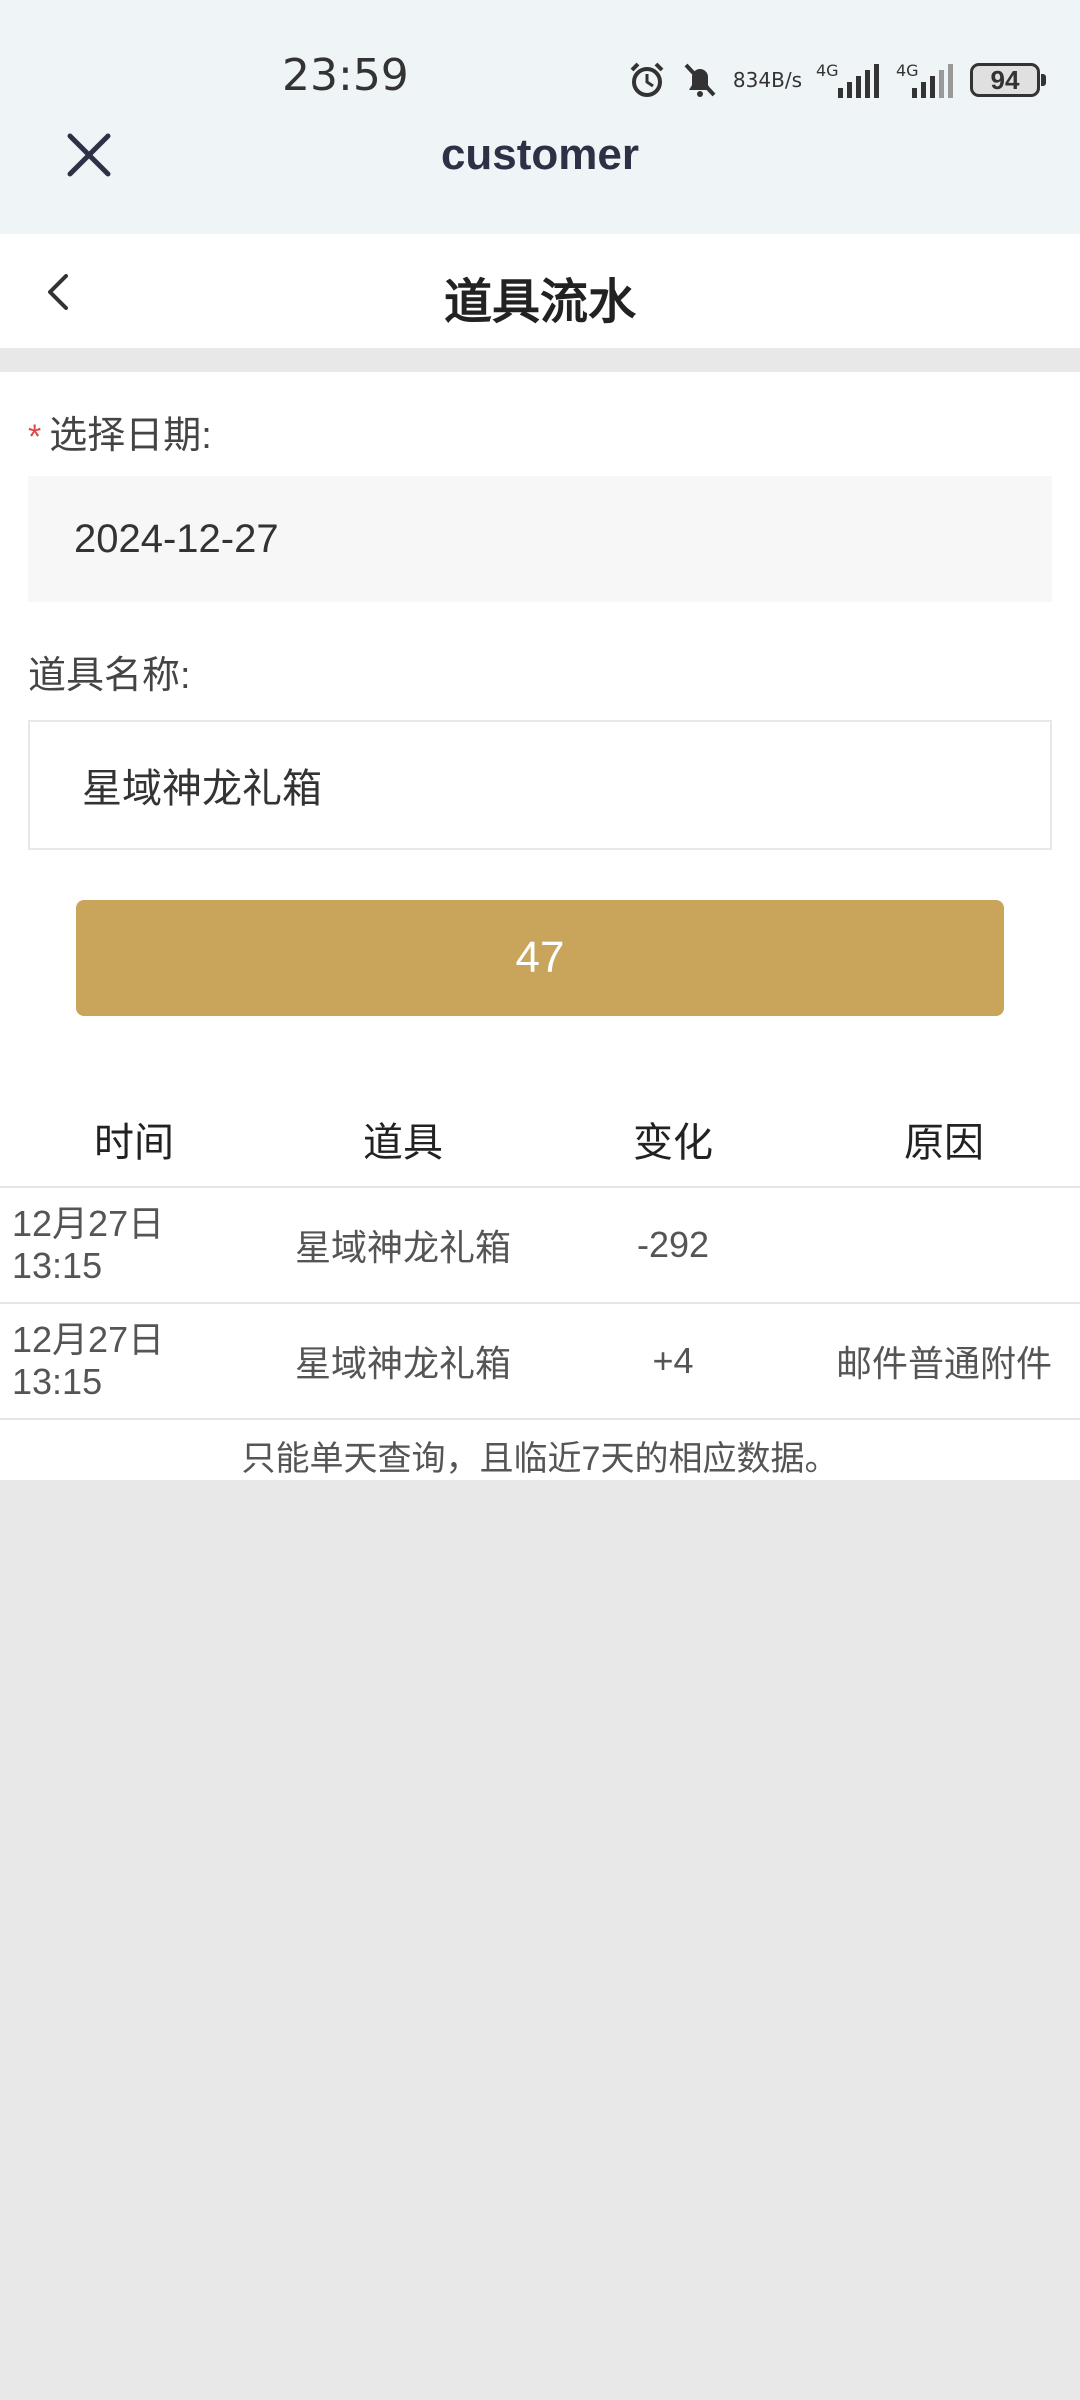 Image resolution: width=1080 pixels, height=2400 pixels. I want to click on net-speed: 834 B/s, so click(767, 79).